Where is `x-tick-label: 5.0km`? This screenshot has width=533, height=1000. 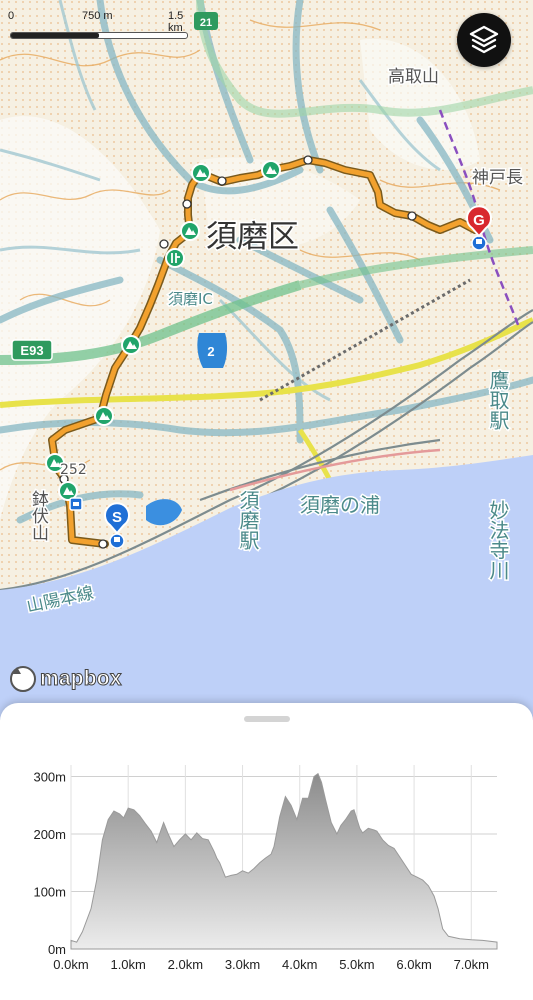
x-tick-label: 5.0km is located at coordinates (356, 964).